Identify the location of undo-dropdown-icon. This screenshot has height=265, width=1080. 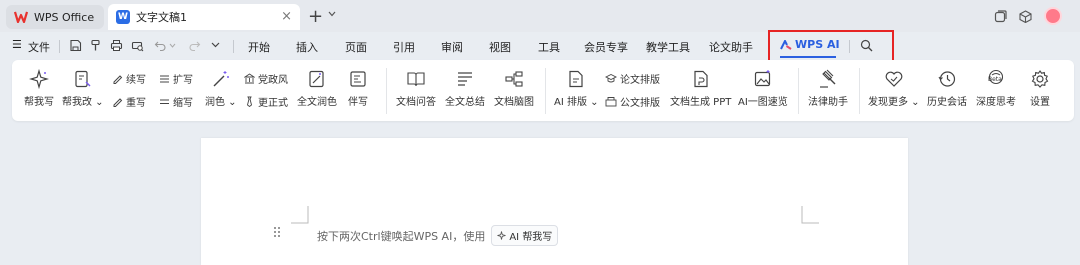
(172, 45).